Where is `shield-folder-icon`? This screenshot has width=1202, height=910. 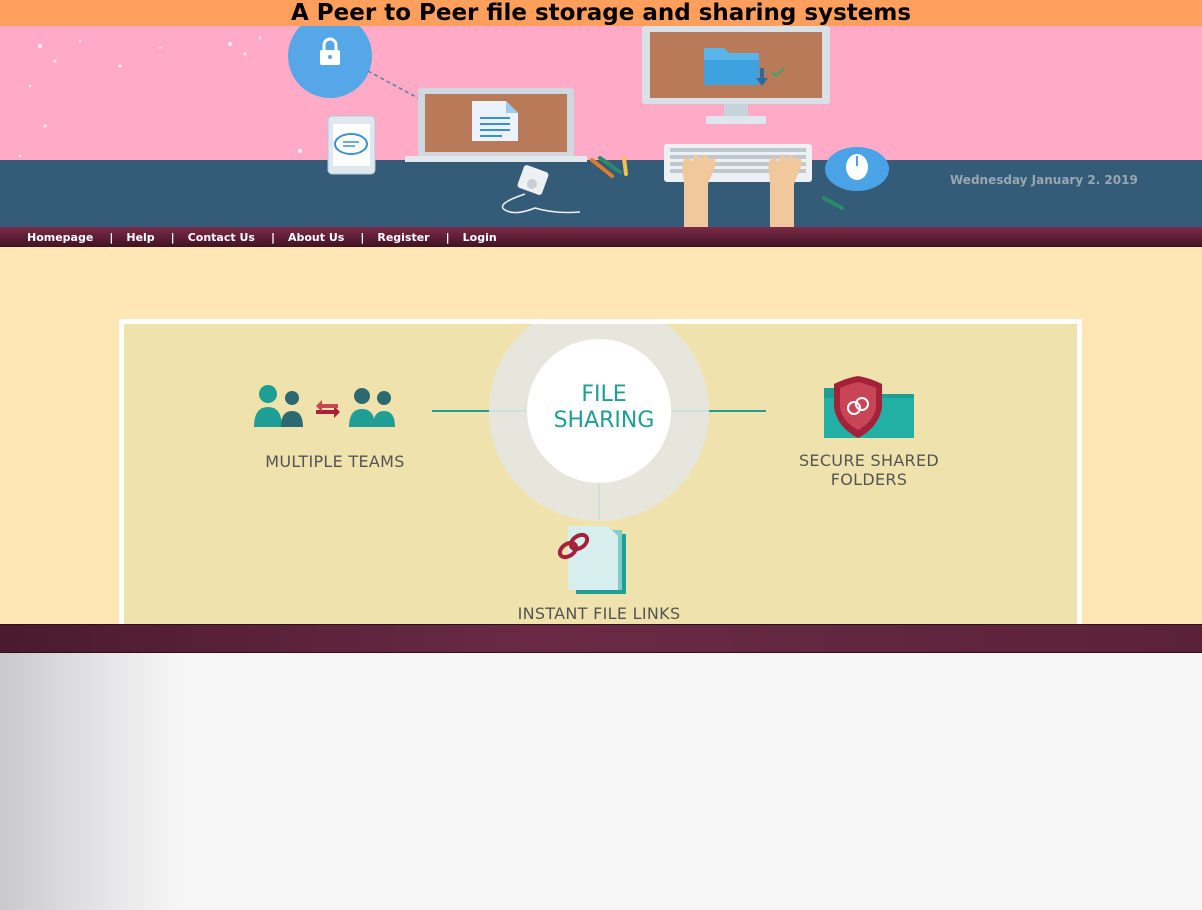
shield-folder-icon is located at coordinates (869, 407).